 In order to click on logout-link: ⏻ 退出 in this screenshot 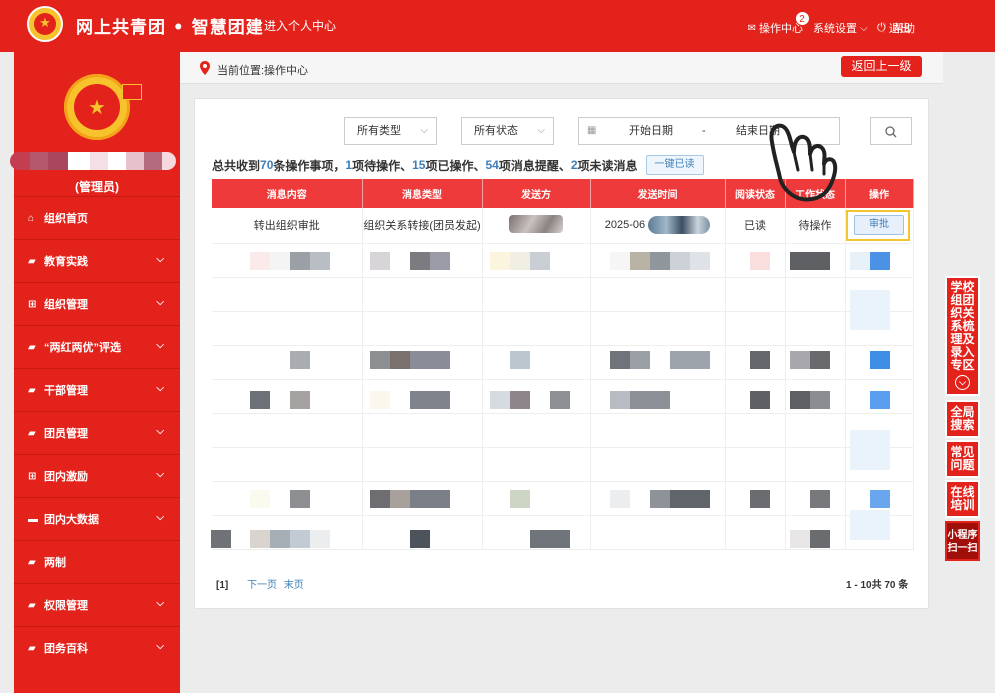, I will do `click(894, 28)`.